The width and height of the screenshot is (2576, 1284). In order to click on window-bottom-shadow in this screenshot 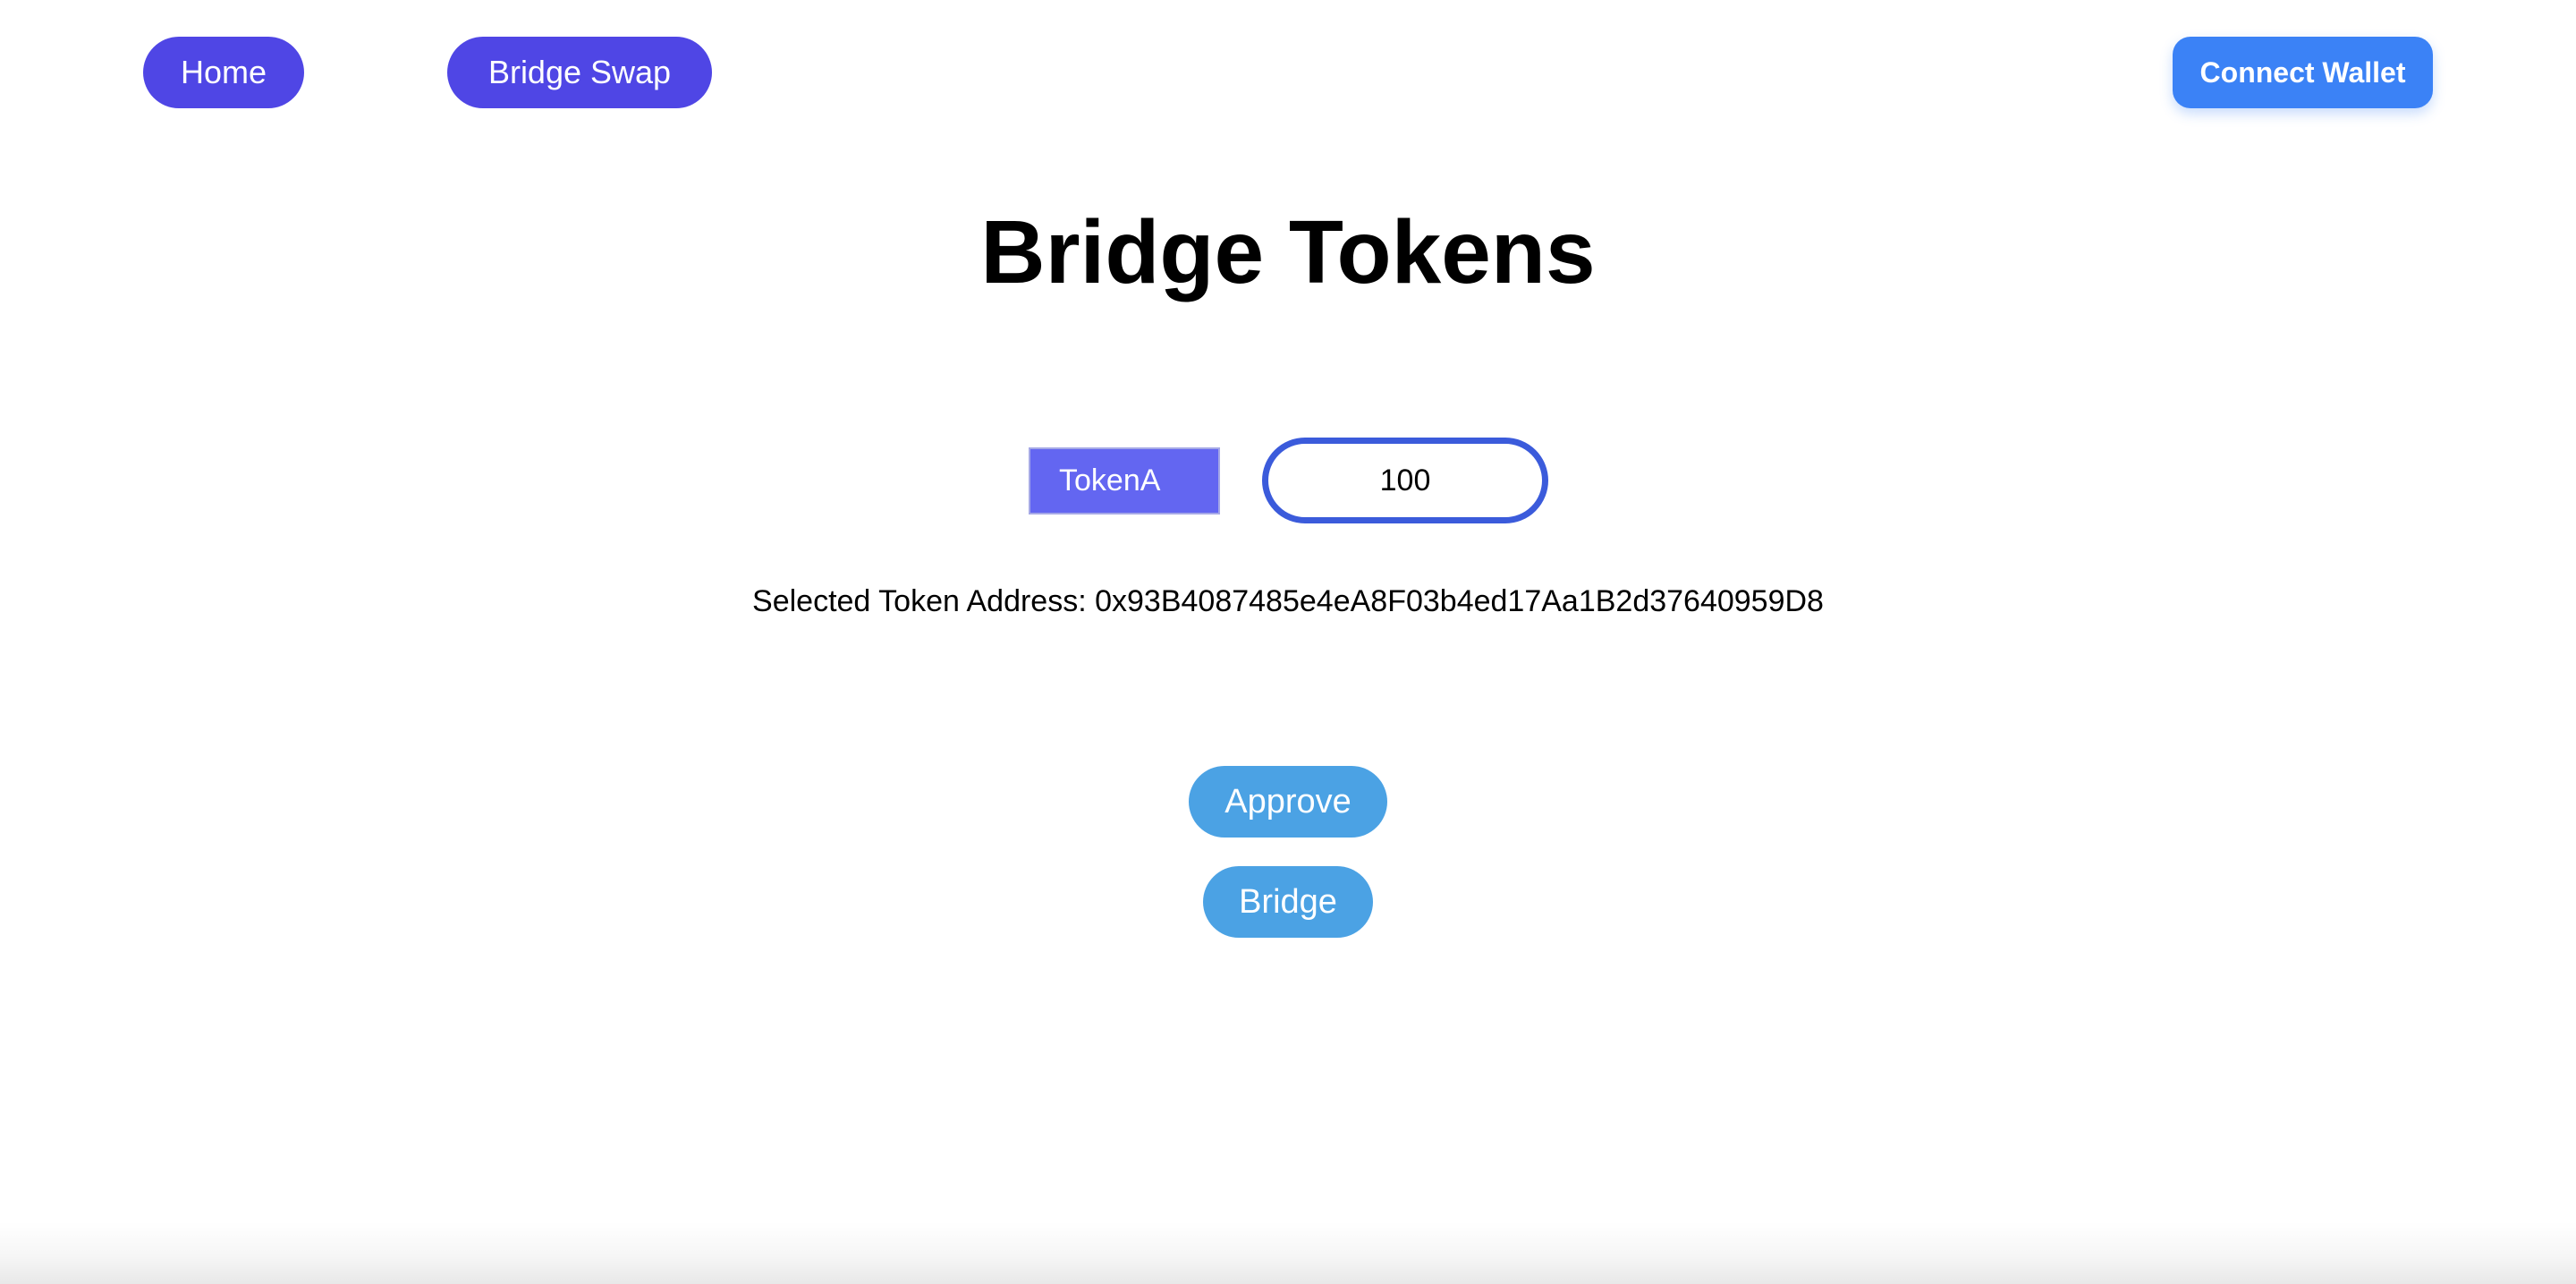, I will do `click(1288, 1252)`.